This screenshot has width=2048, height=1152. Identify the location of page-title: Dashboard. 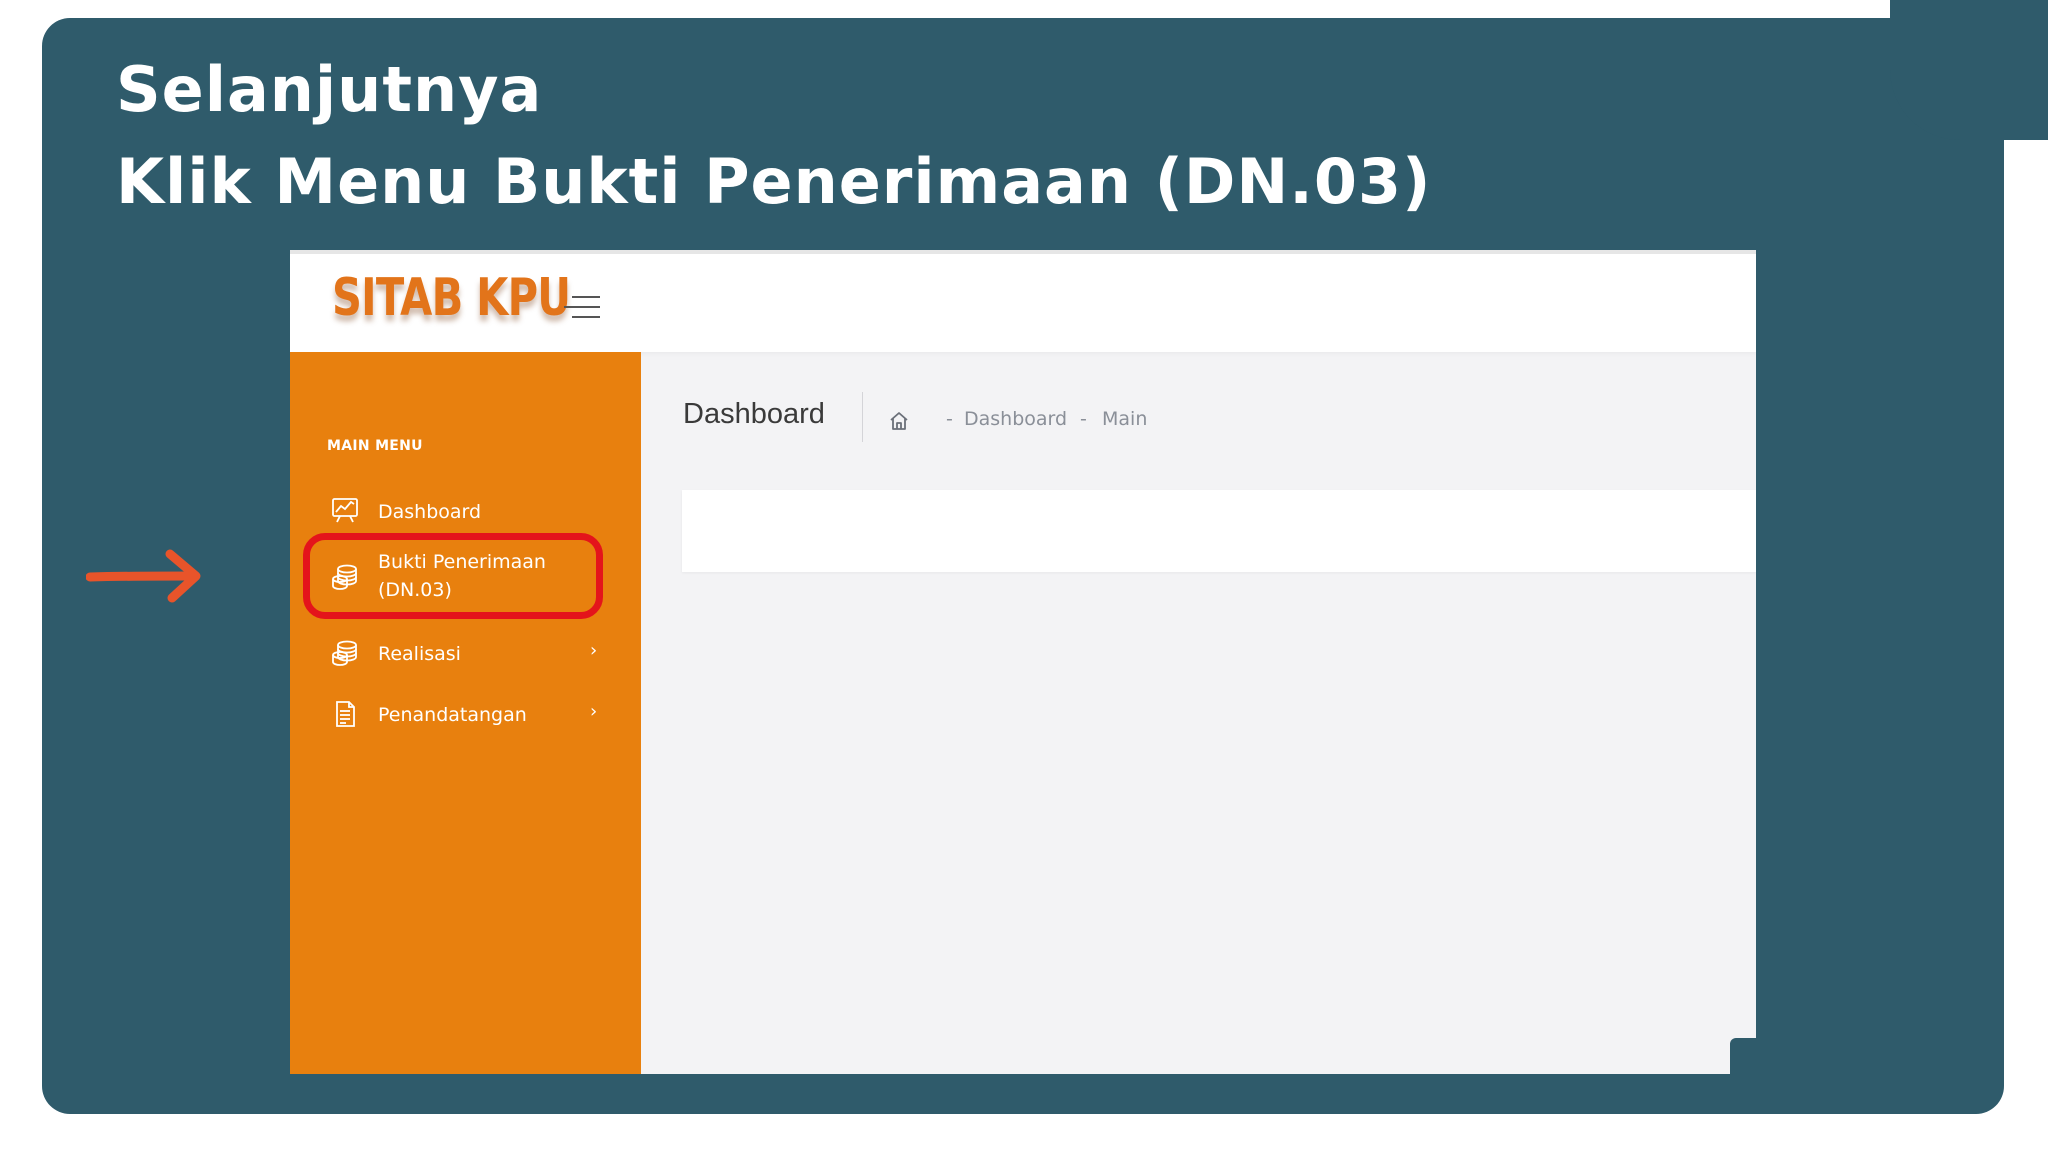
(754, 414).